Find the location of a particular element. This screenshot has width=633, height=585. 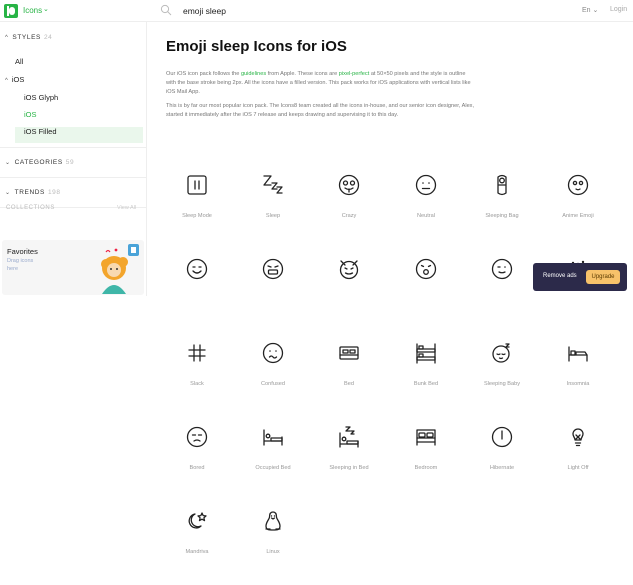

sidebar-item-ios: ^ iOS is located at coordinates (14, 79).